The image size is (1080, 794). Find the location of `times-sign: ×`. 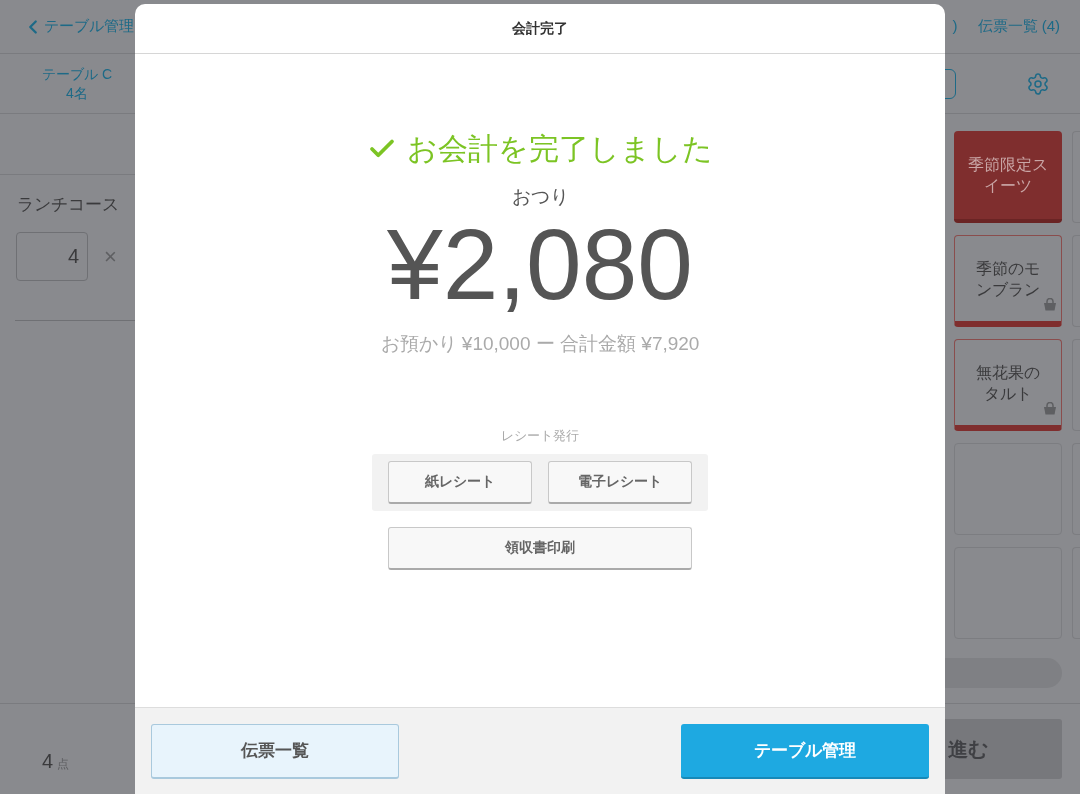

times-sign: × is located at coordinates (110, 256).